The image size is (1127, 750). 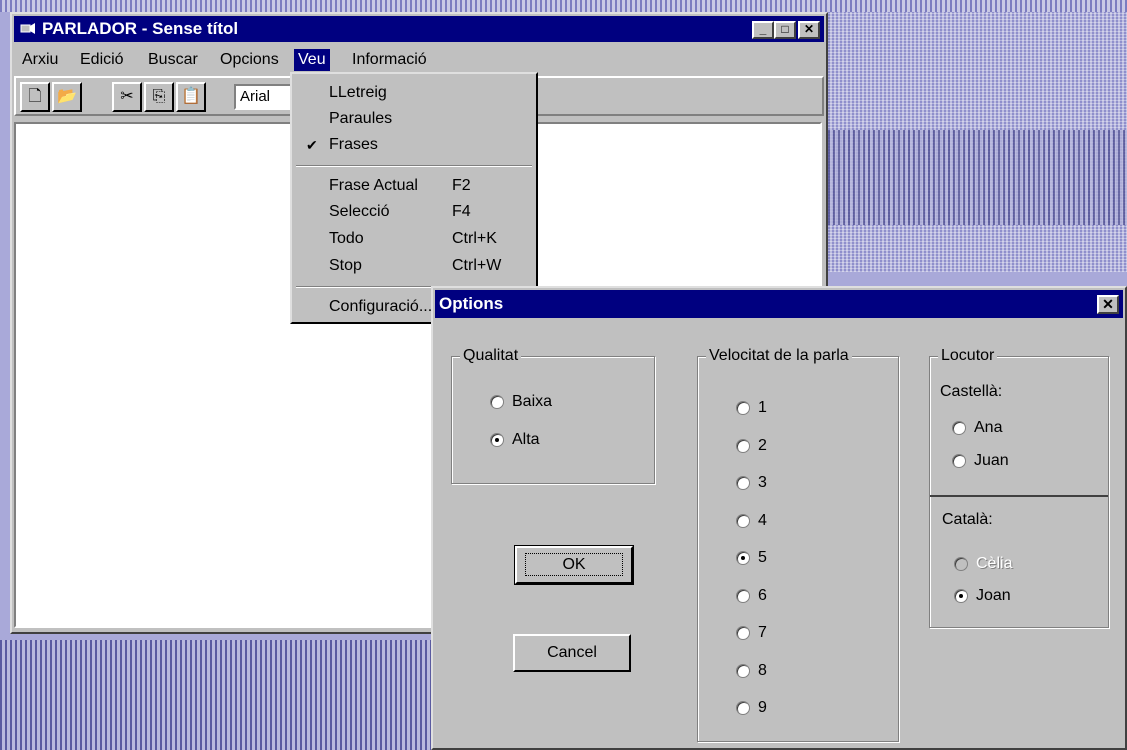 What do you see at coordinates (345, 265) in the screenshot?
I see `menu-item-label: Stop` at bounding box center [345, 265].